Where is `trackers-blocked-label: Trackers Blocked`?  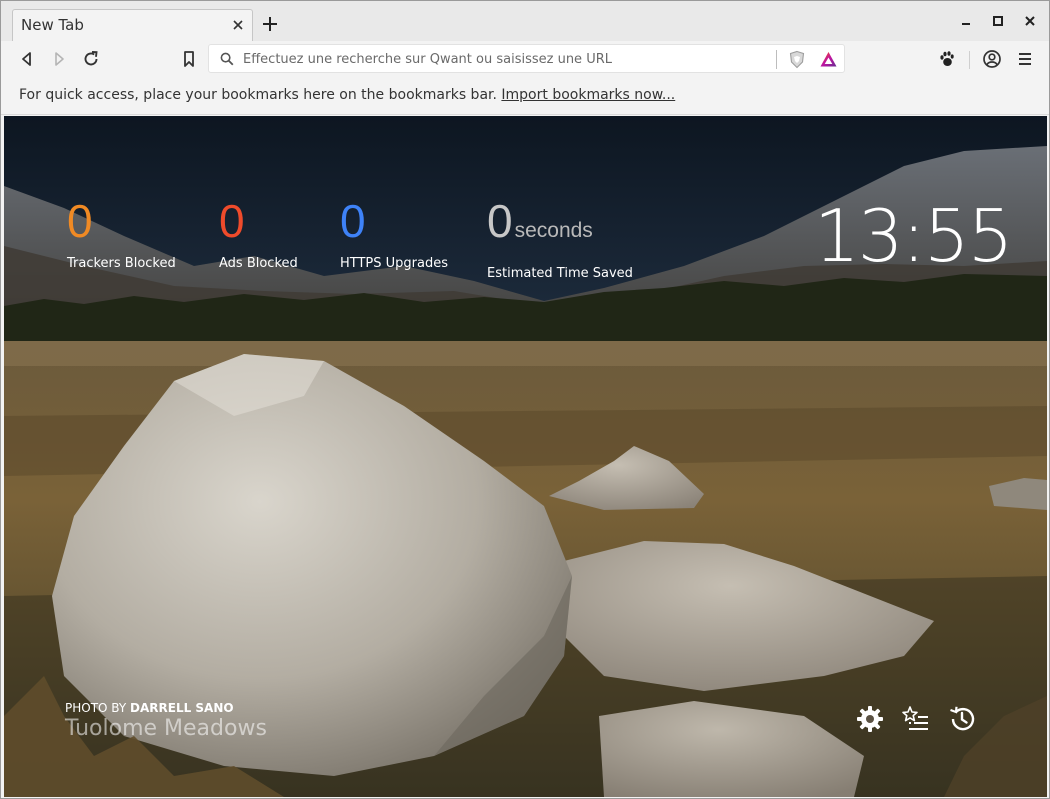
trackers-blocked-label: Trackers Blocked is located at coordinates (121, 263).